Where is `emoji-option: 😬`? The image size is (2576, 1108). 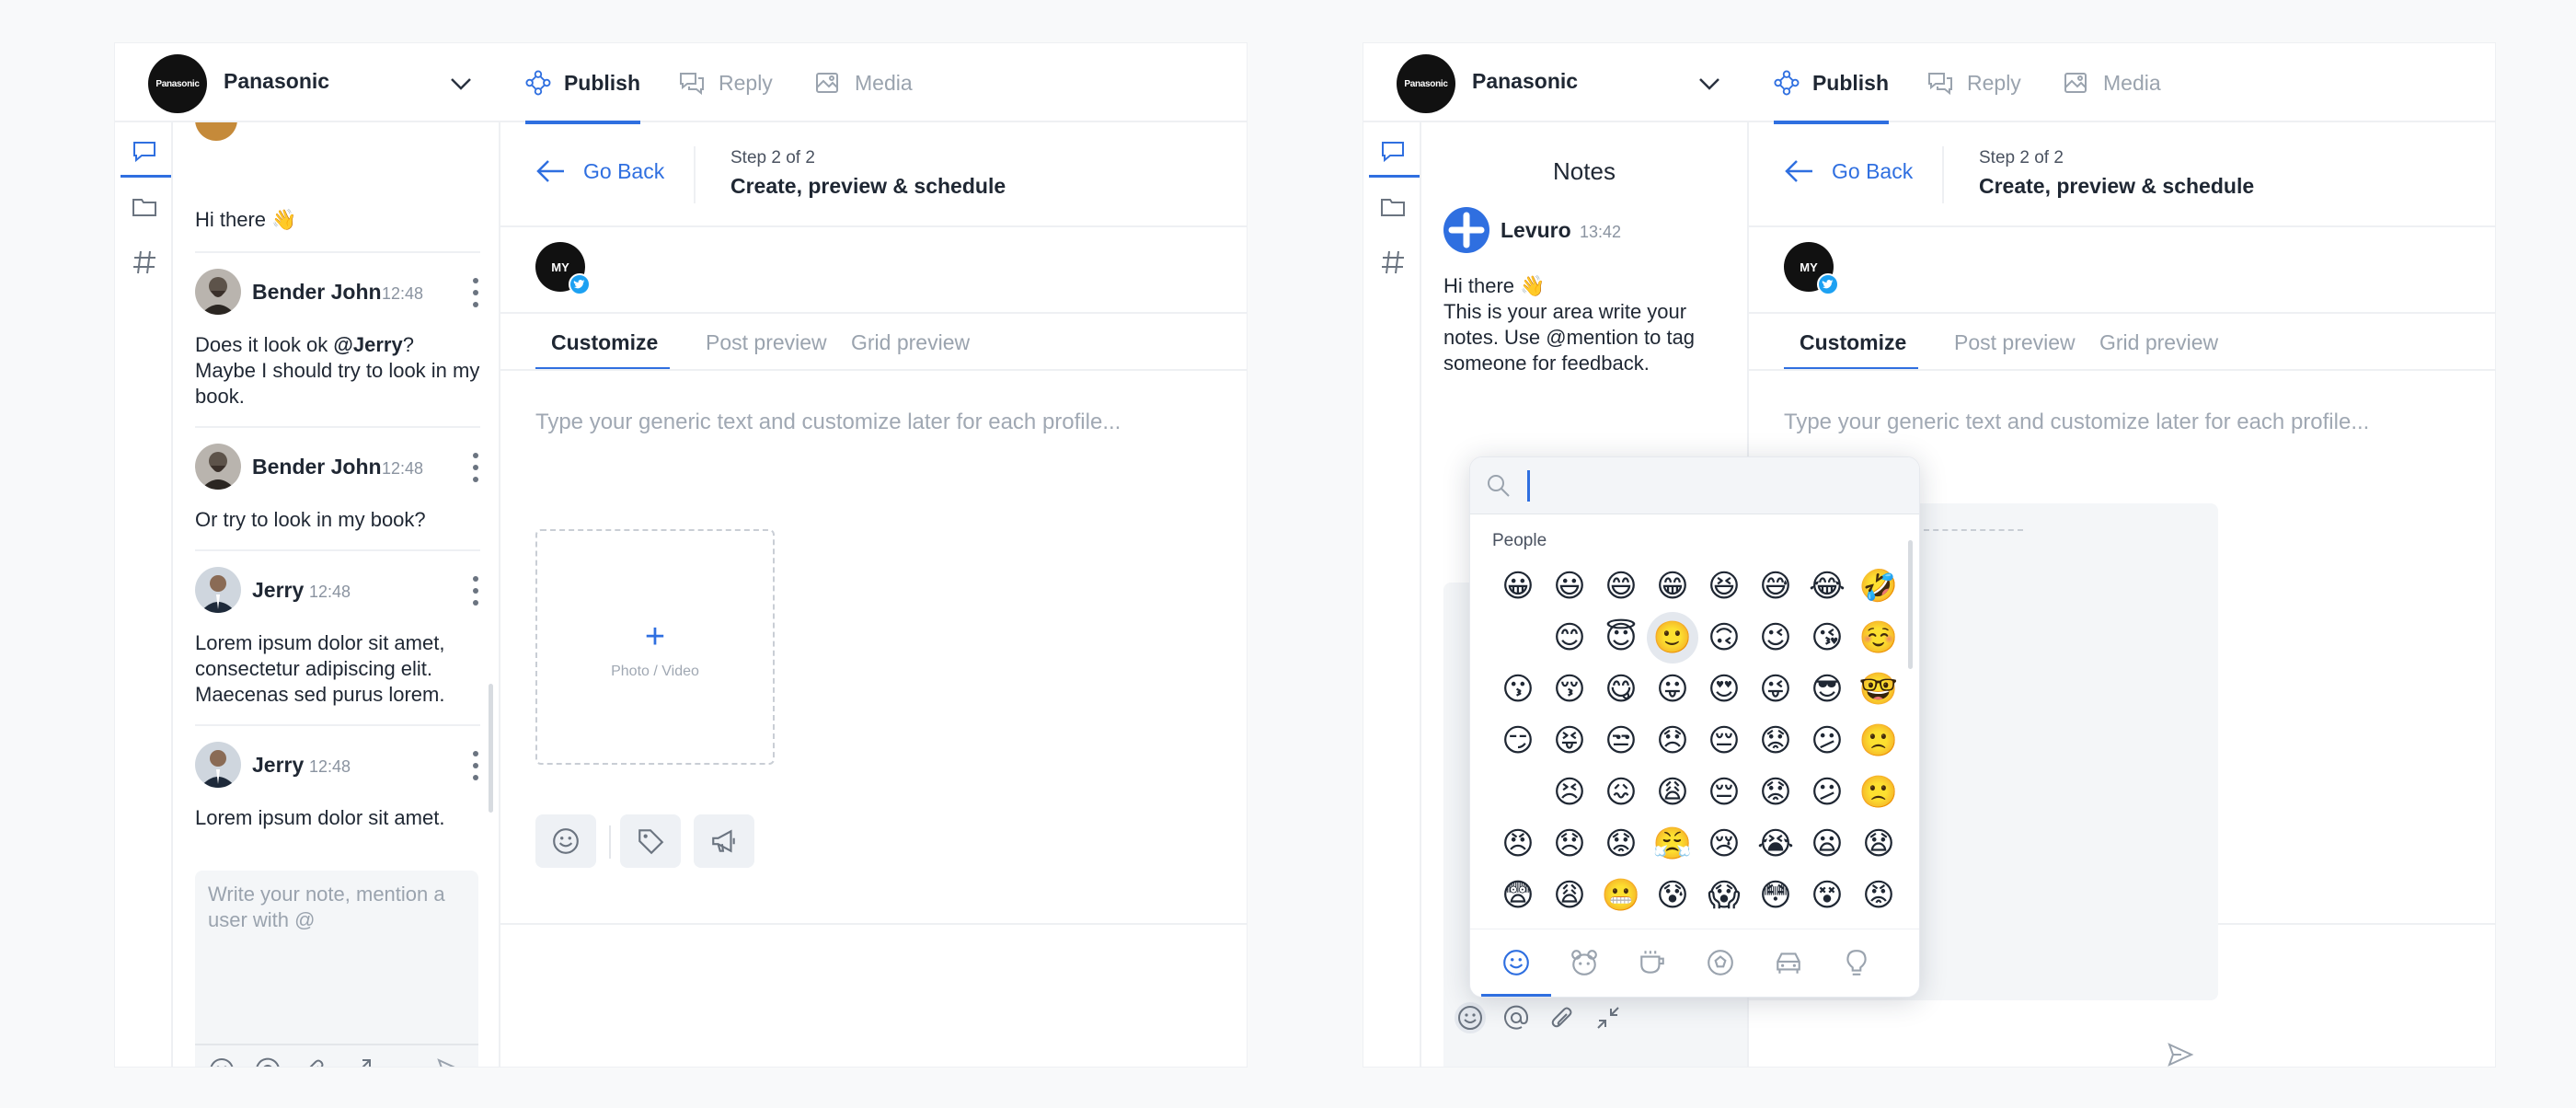
emoji-option: 😬 is located at coordinates (1621, 895).